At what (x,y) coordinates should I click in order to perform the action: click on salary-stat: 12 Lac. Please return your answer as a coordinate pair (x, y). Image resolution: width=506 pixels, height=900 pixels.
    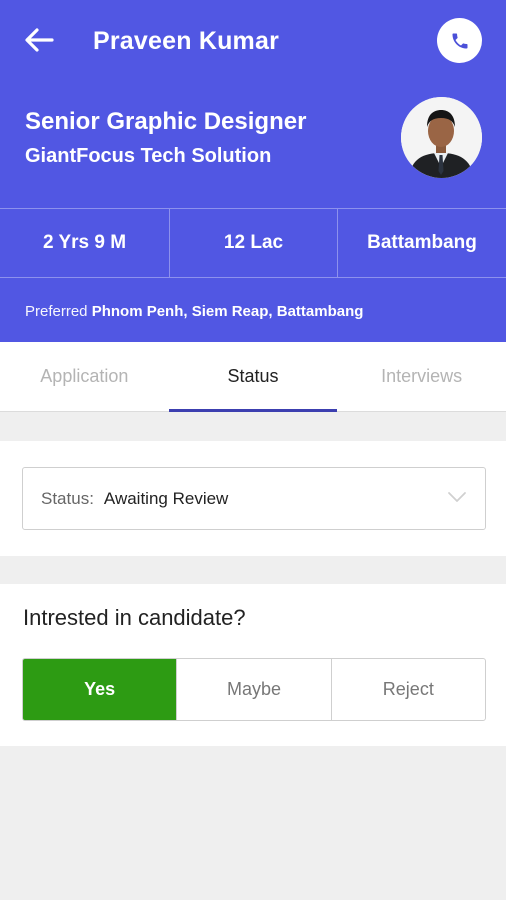
    Looking at the image, I should click on (253, 243).